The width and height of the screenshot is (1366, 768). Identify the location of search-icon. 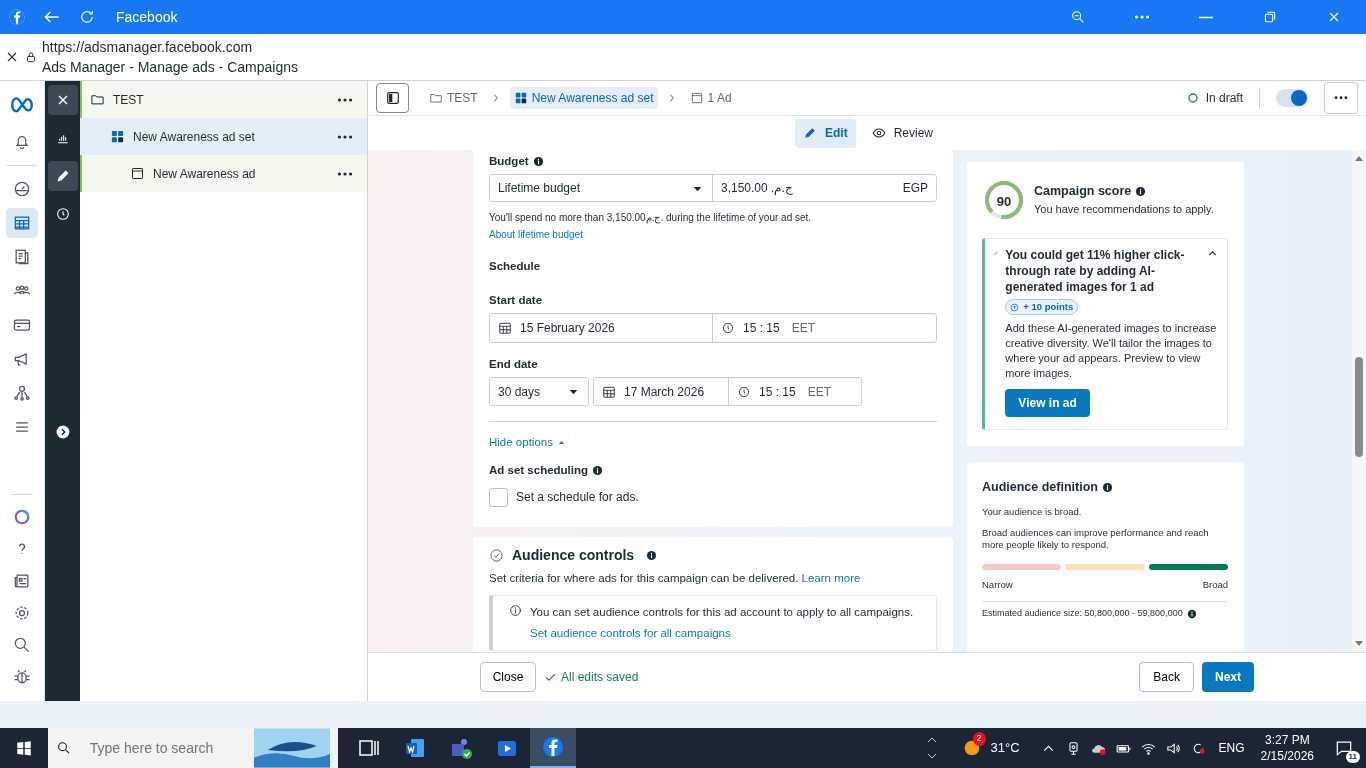
(64, 748).